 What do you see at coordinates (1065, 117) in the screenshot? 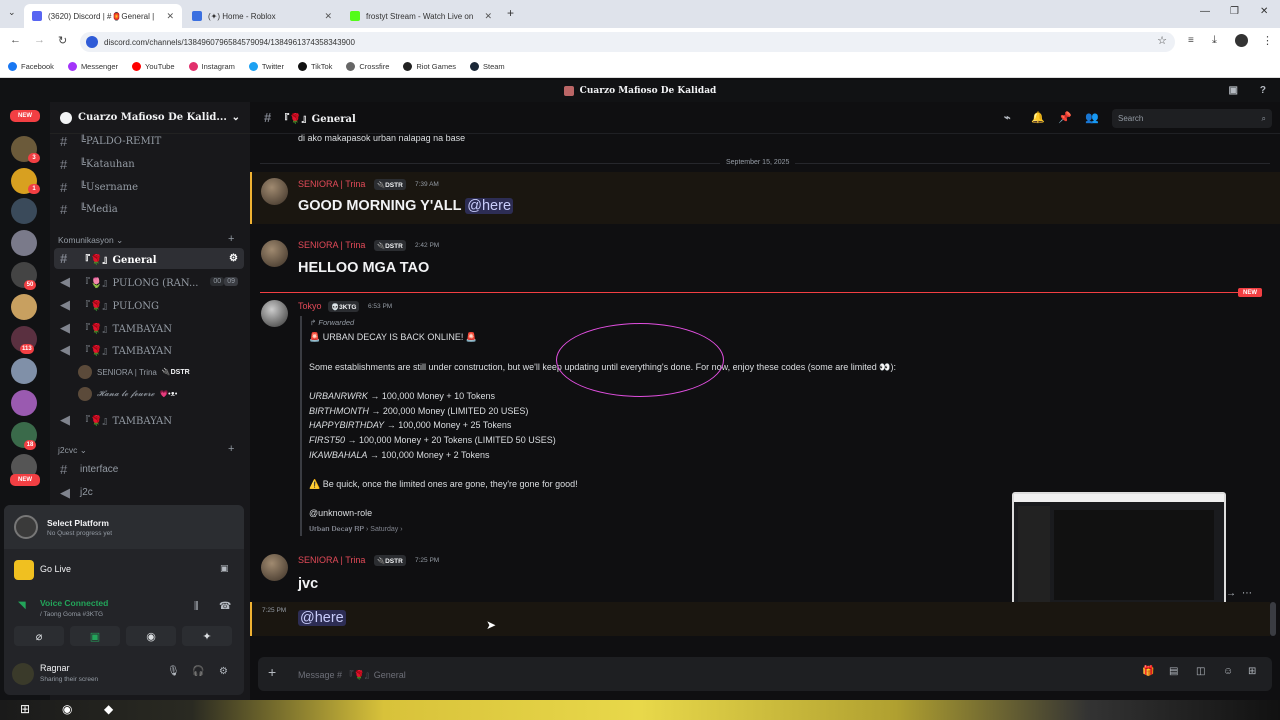
I see `pin-icon: 📌` at bounding box center [1065, 117].